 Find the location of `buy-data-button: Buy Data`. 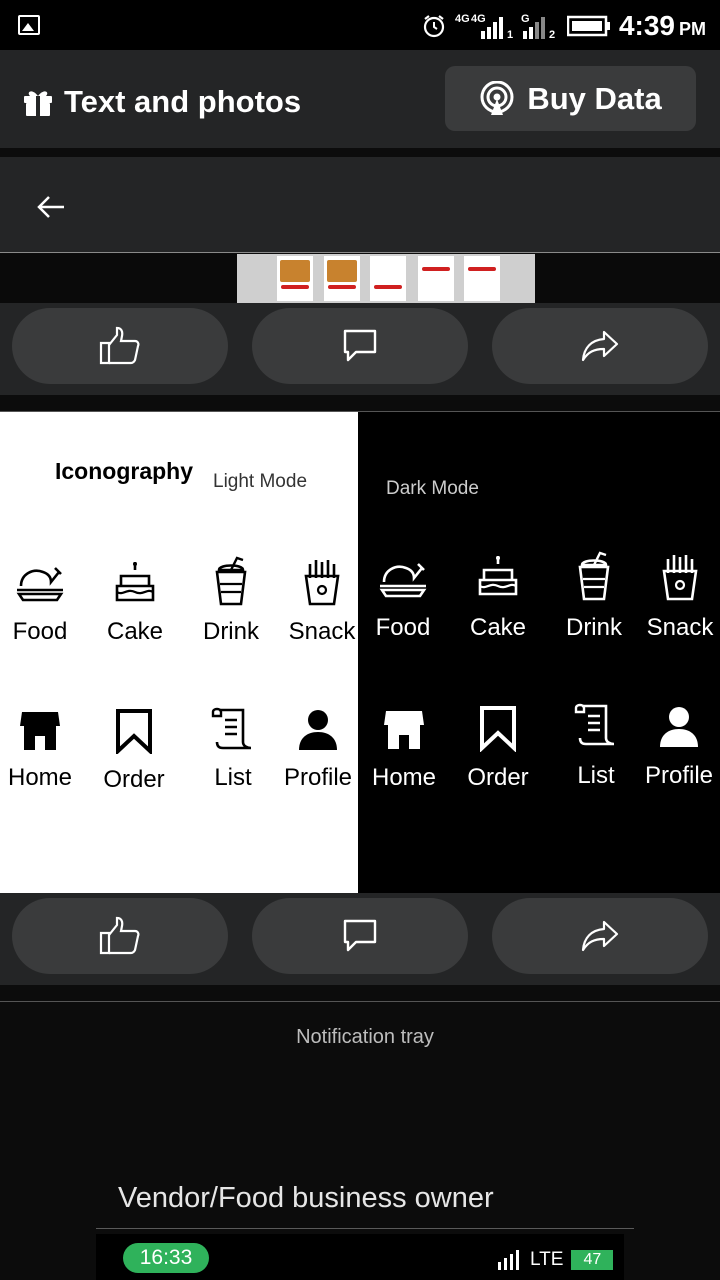

buy-data-button: Buy Data is located at coordinates (570, 98).